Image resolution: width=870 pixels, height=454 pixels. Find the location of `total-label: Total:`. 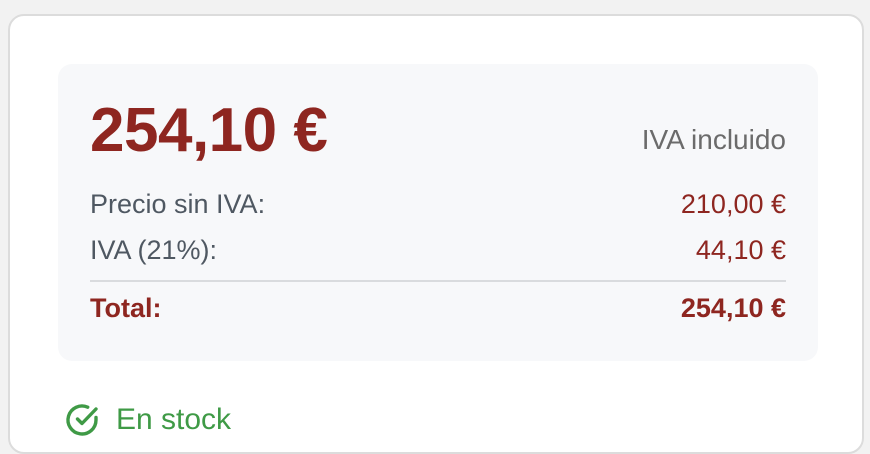

total-label: Total: is located at coordinates (126, 307).